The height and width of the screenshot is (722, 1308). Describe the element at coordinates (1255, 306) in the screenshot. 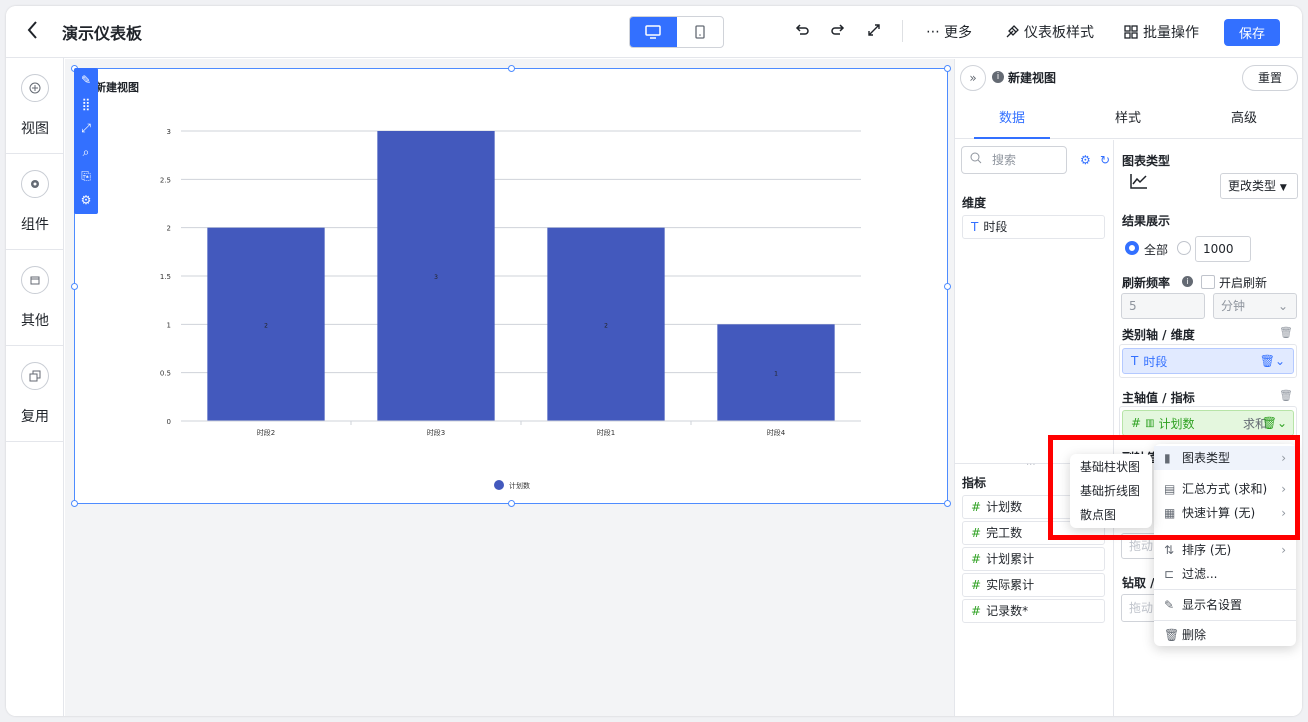

I see `refresh-unit-select: 分钟 ⌄` at that location.